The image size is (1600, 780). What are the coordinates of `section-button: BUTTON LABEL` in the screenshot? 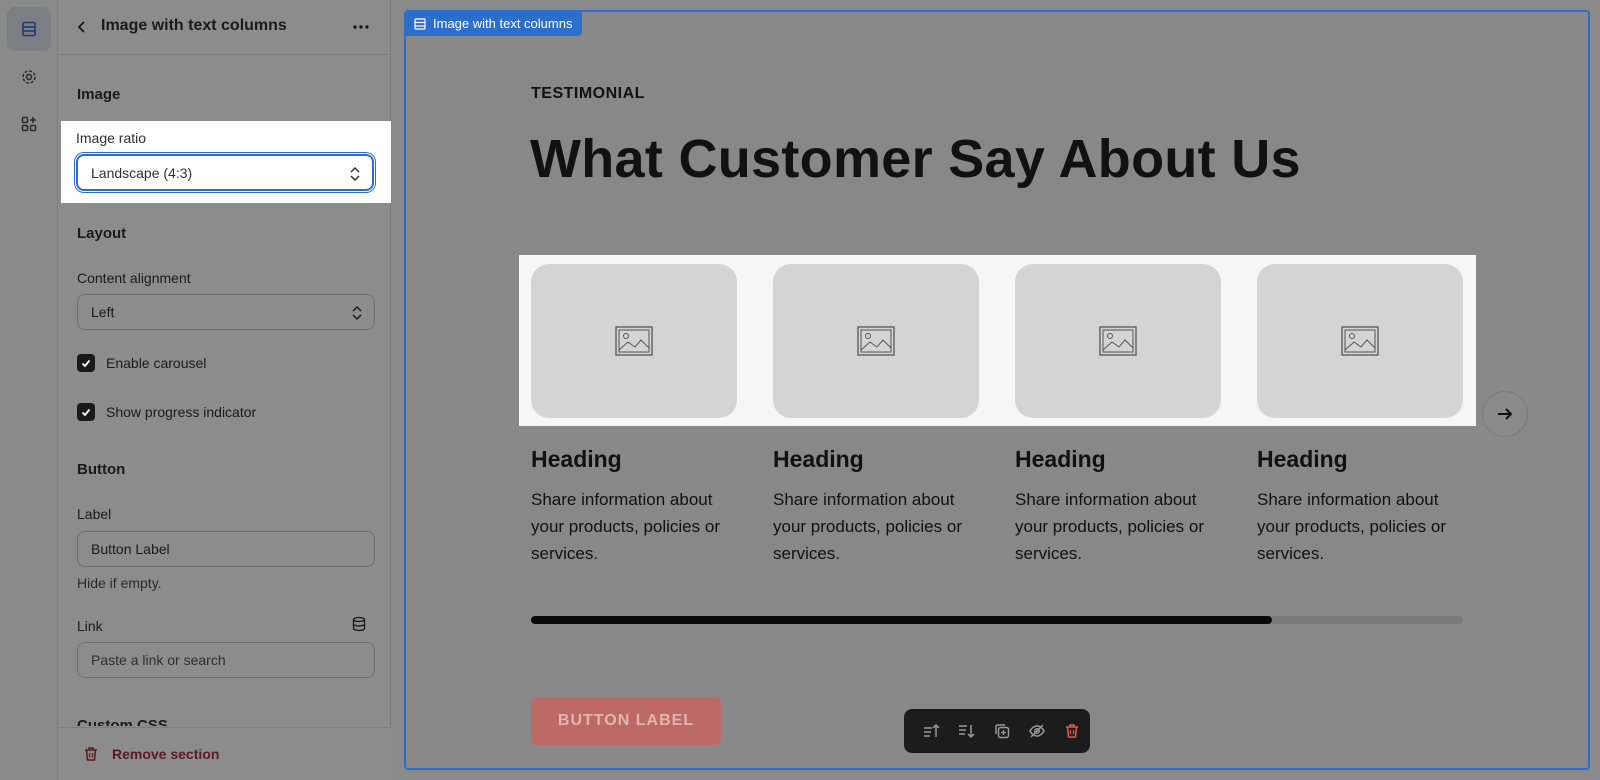 It's located at (626, 721).